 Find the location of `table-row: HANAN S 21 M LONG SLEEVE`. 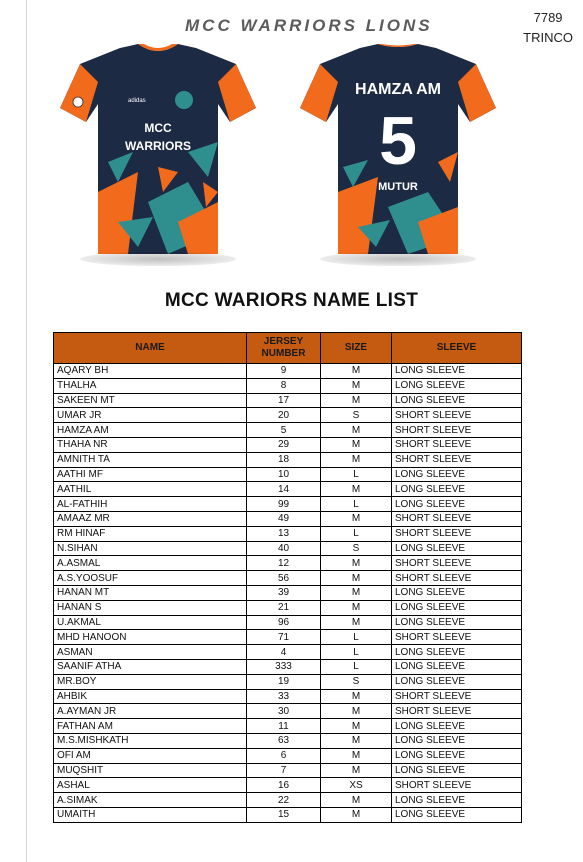

table-row: HANAN S 21 M LONG SLEEVE is located at coordinates (287, 607).